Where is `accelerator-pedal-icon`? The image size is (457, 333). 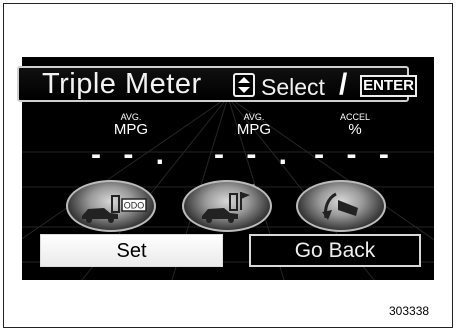 accelerator-pedal-icon is located at coordinates (341, 206).